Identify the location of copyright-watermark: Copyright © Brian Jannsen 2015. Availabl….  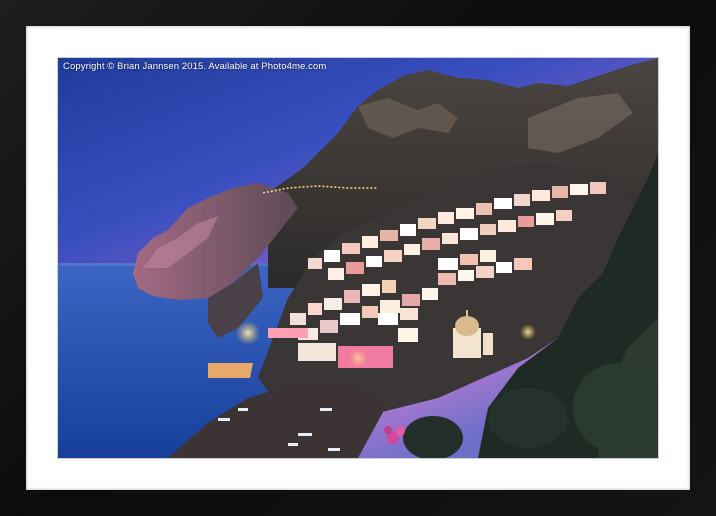
(195, 66).